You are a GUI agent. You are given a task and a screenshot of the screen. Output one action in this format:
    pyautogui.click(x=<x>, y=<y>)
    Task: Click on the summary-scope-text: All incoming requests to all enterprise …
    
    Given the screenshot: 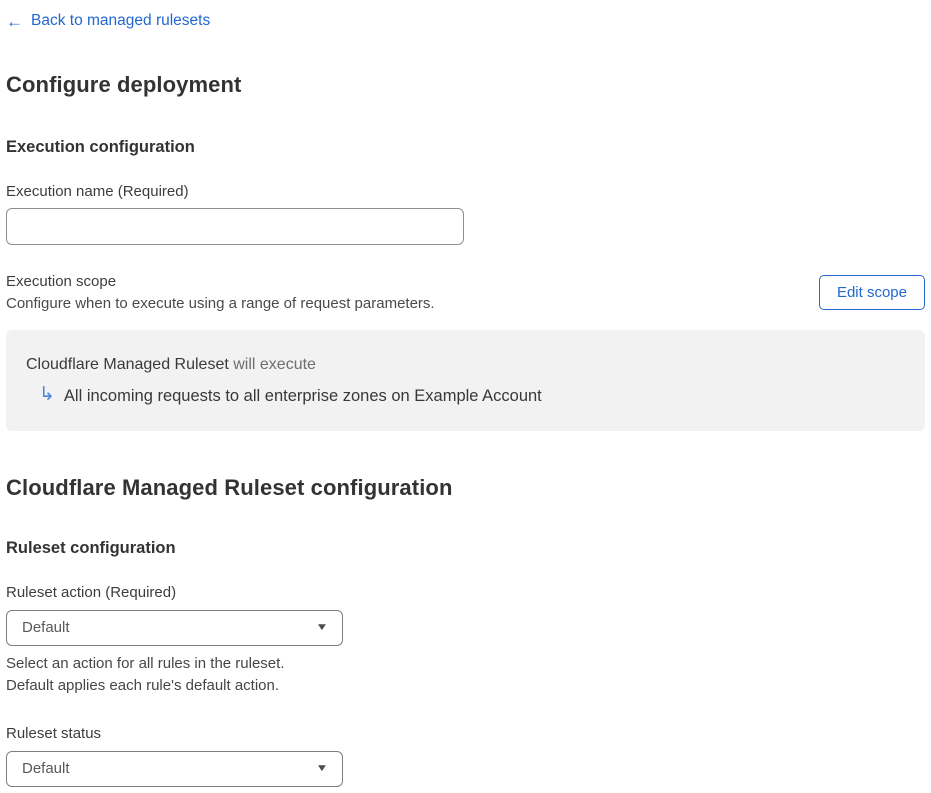 What is the action you would take?
    pyautogui.click(x=302, y=395)
    